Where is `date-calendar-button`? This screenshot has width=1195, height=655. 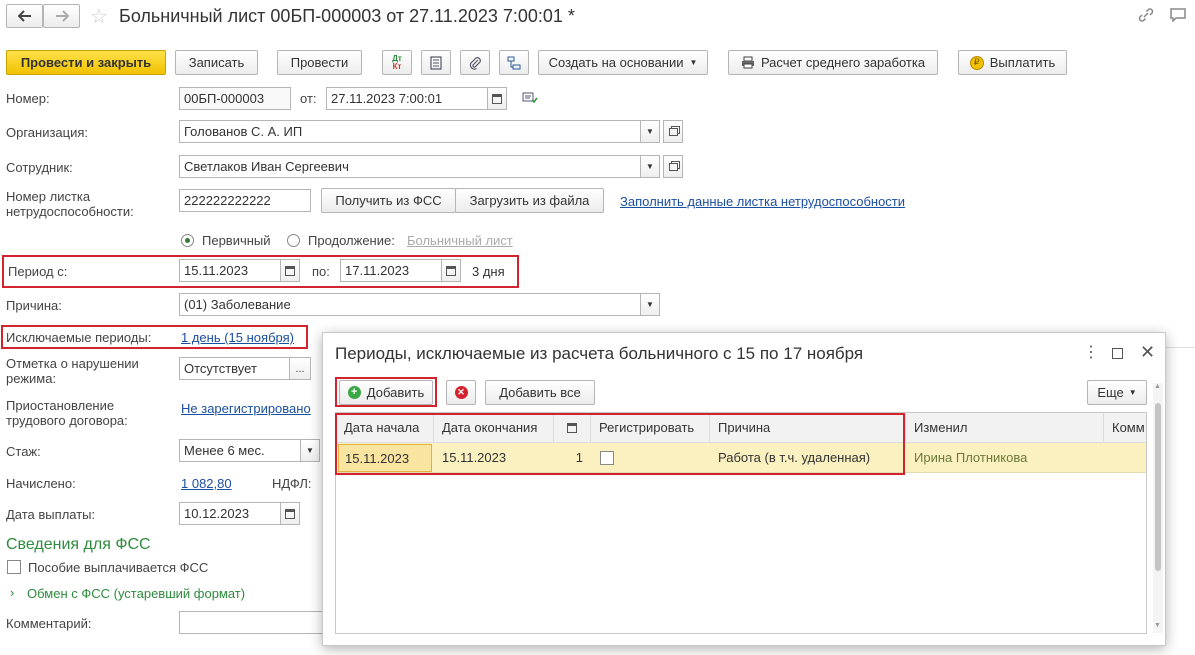
date-calendar-button is located at coordinates (497, 98).